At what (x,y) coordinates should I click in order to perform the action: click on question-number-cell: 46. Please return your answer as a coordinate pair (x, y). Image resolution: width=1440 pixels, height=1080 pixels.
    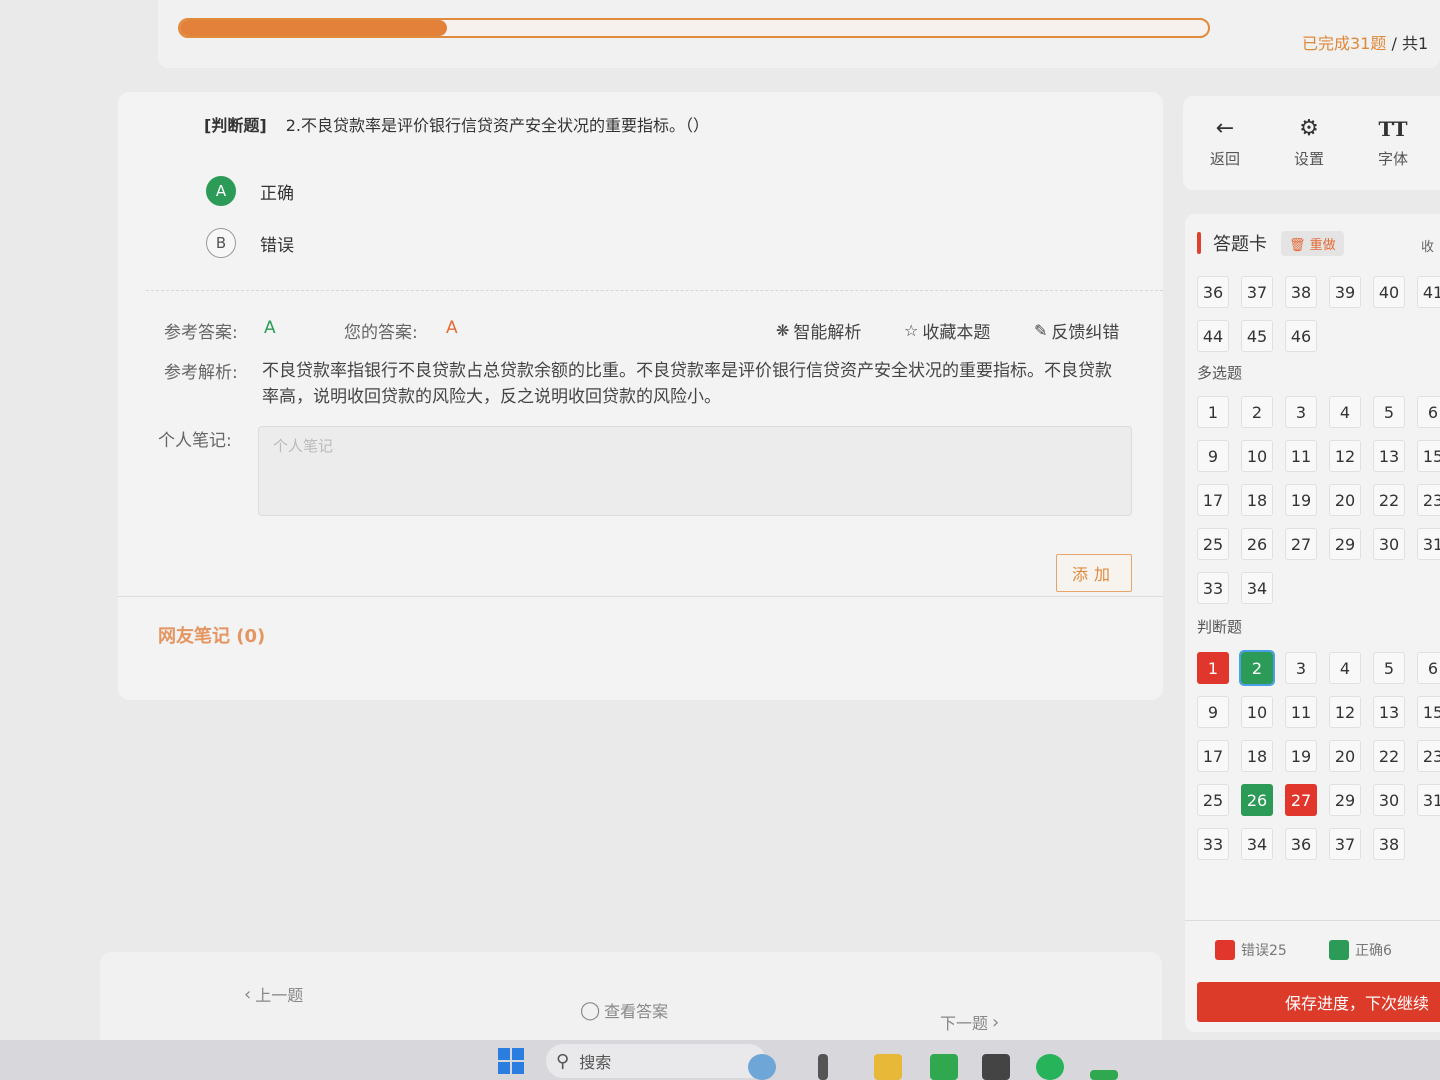
    Looking at the image, I should click on (1301, 336).